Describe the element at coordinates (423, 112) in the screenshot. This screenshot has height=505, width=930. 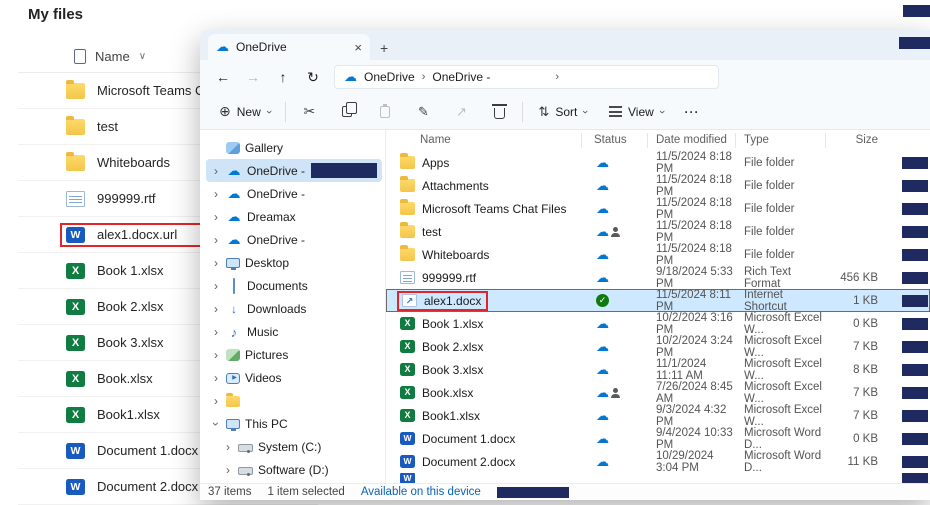
I see `rename-button` at that location.